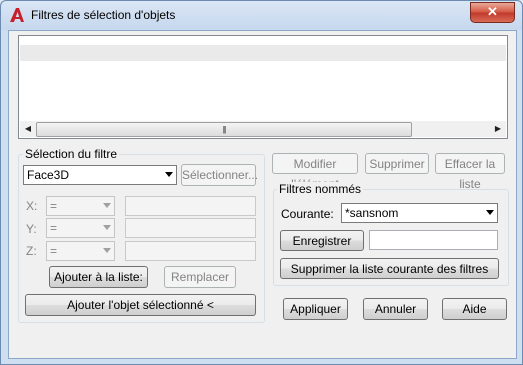 The width and height of the screenshot is (523, 365). What do you see at coordinates (470, 172) in the screenshot?
I see `clear-list-button: Effacer la liste` at bounding box center [470, 172].